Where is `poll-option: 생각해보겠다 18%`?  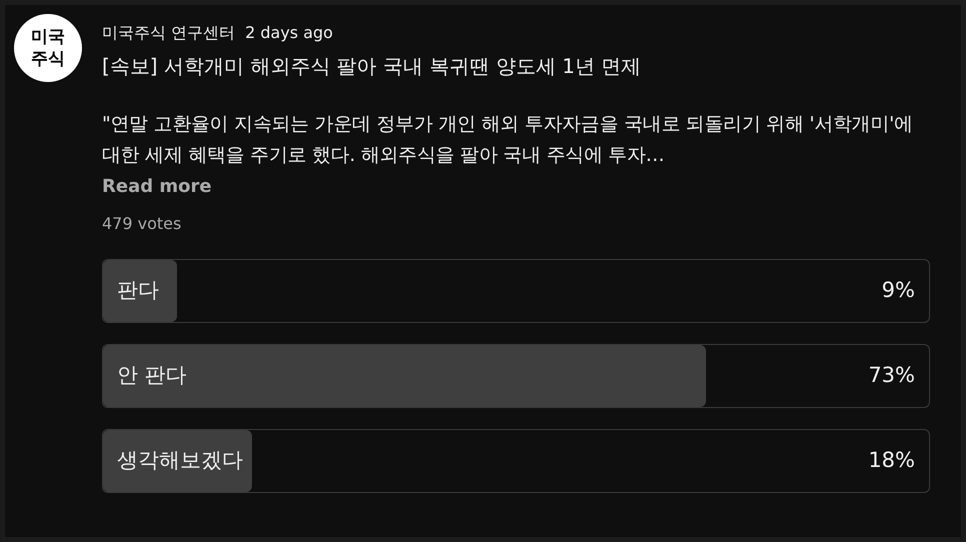
poll-option: 생각해보겠다 18% is located at coordinates (516, 461).